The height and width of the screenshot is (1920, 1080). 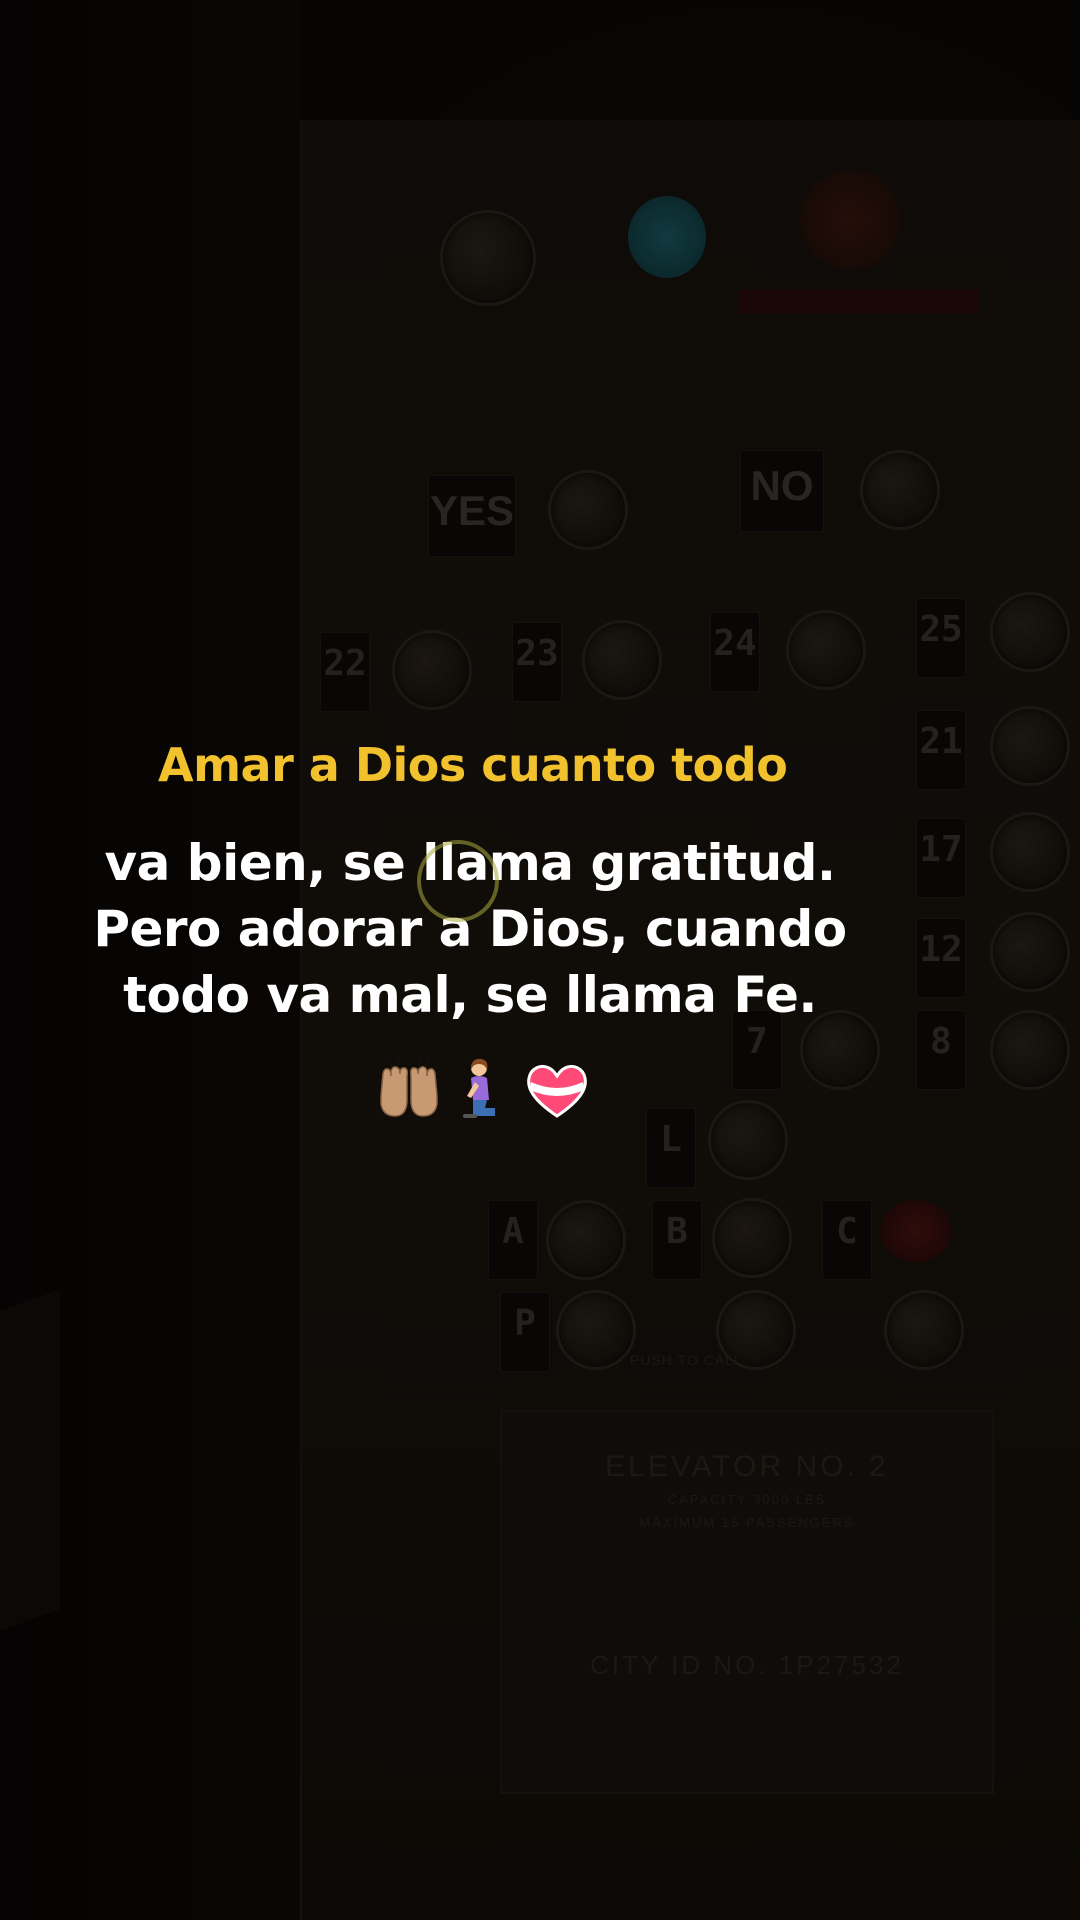 What do you see at coordinates (557, 1091) in the screenshot?
I see `mending-heart-icon` at bounding box center [557, 1091].